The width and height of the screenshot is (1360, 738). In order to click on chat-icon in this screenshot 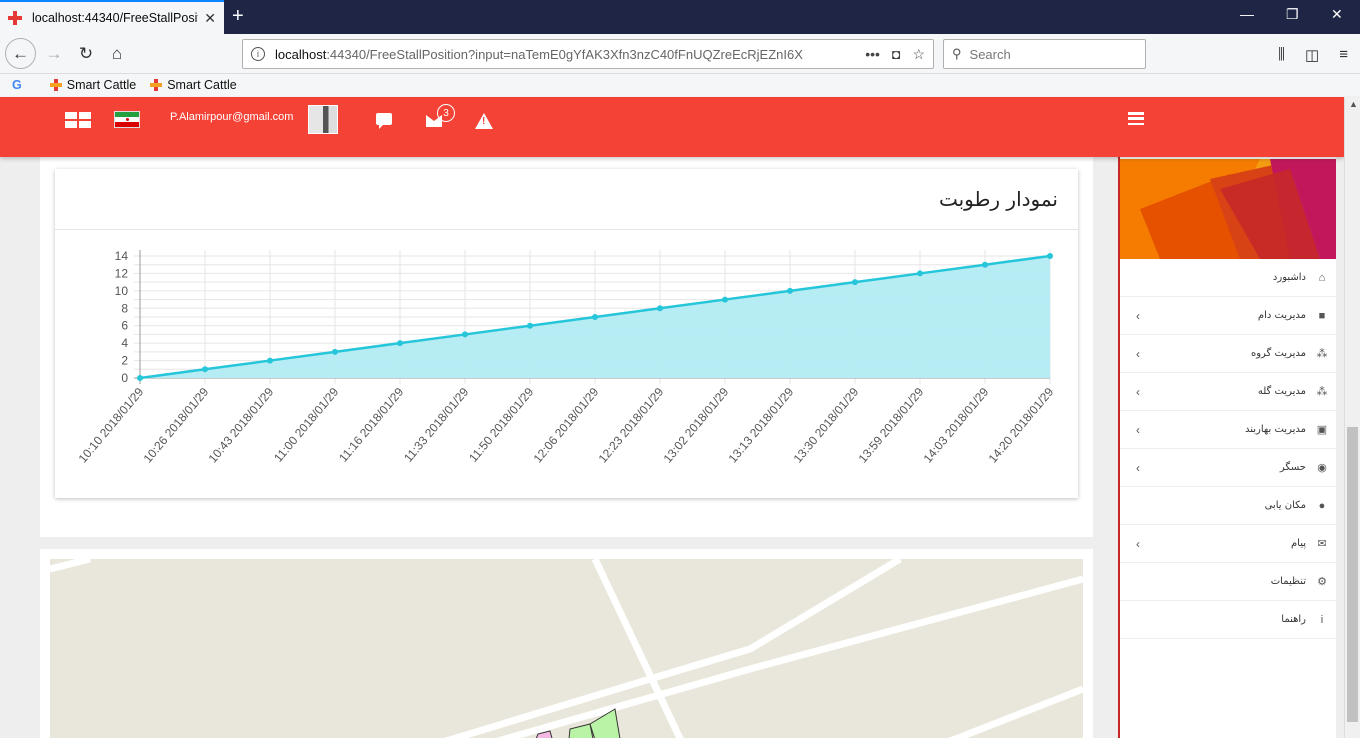, I will do `click(384, 121)`.